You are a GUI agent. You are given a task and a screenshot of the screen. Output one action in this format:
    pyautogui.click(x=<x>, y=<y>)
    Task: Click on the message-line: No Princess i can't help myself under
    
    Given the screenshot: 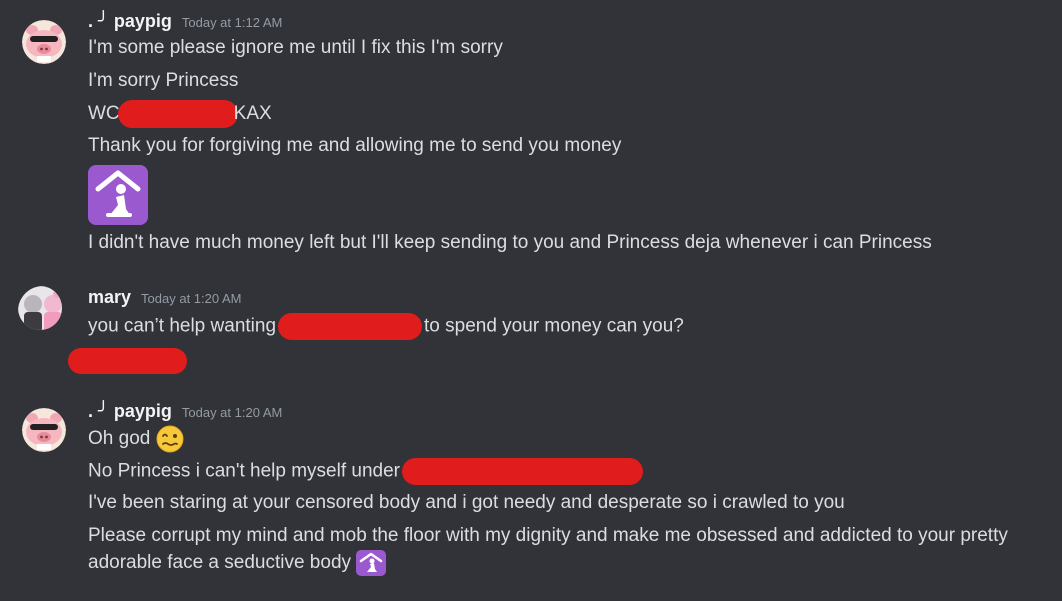 What is the action you would take?
    pyautogui.click(x=365, y=471)
    